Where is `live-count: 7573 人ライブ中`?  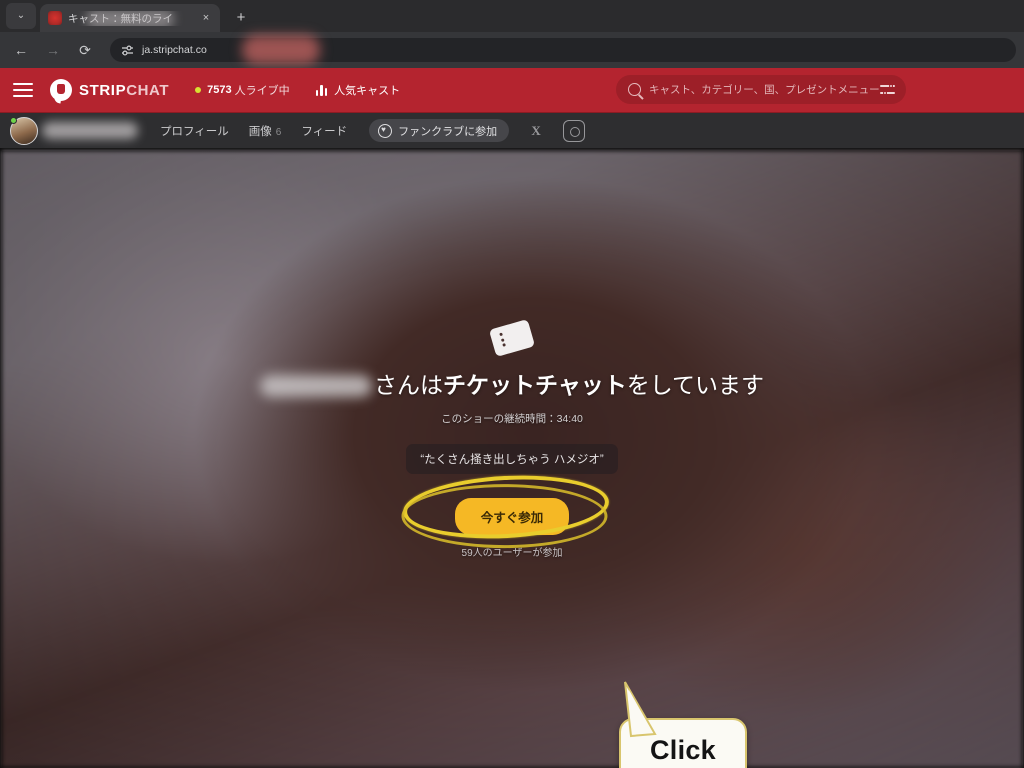
live-count: 7573 人ライブ中 is located at coordinates (242, 90).